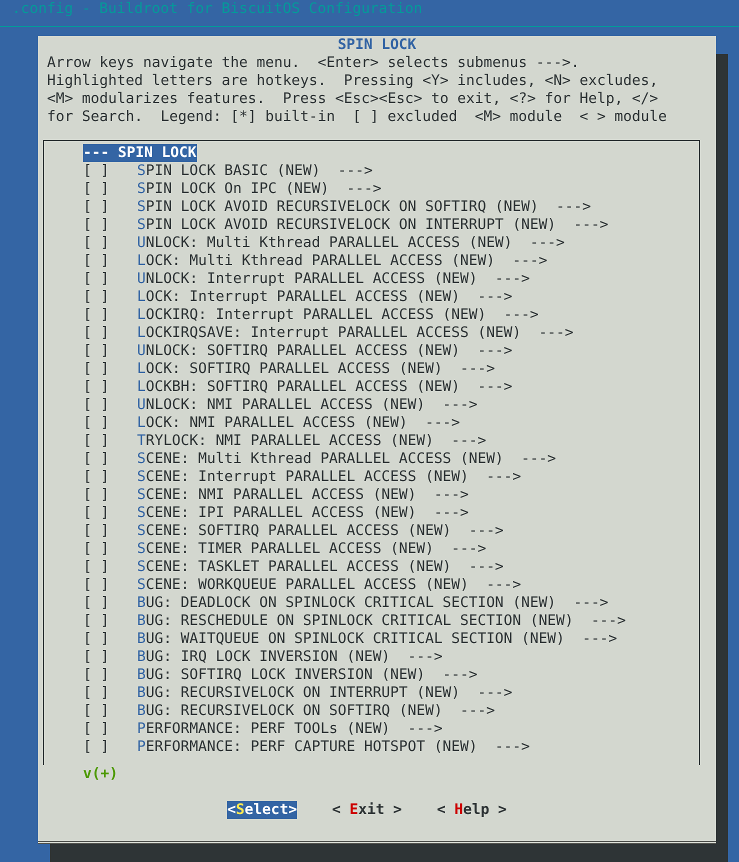 The height and width of the screenshot is (862, 739). I want to click on menu-item: SCENE: NMI PARALLEL ACCESS (NEW) --->, so click(303, 495).